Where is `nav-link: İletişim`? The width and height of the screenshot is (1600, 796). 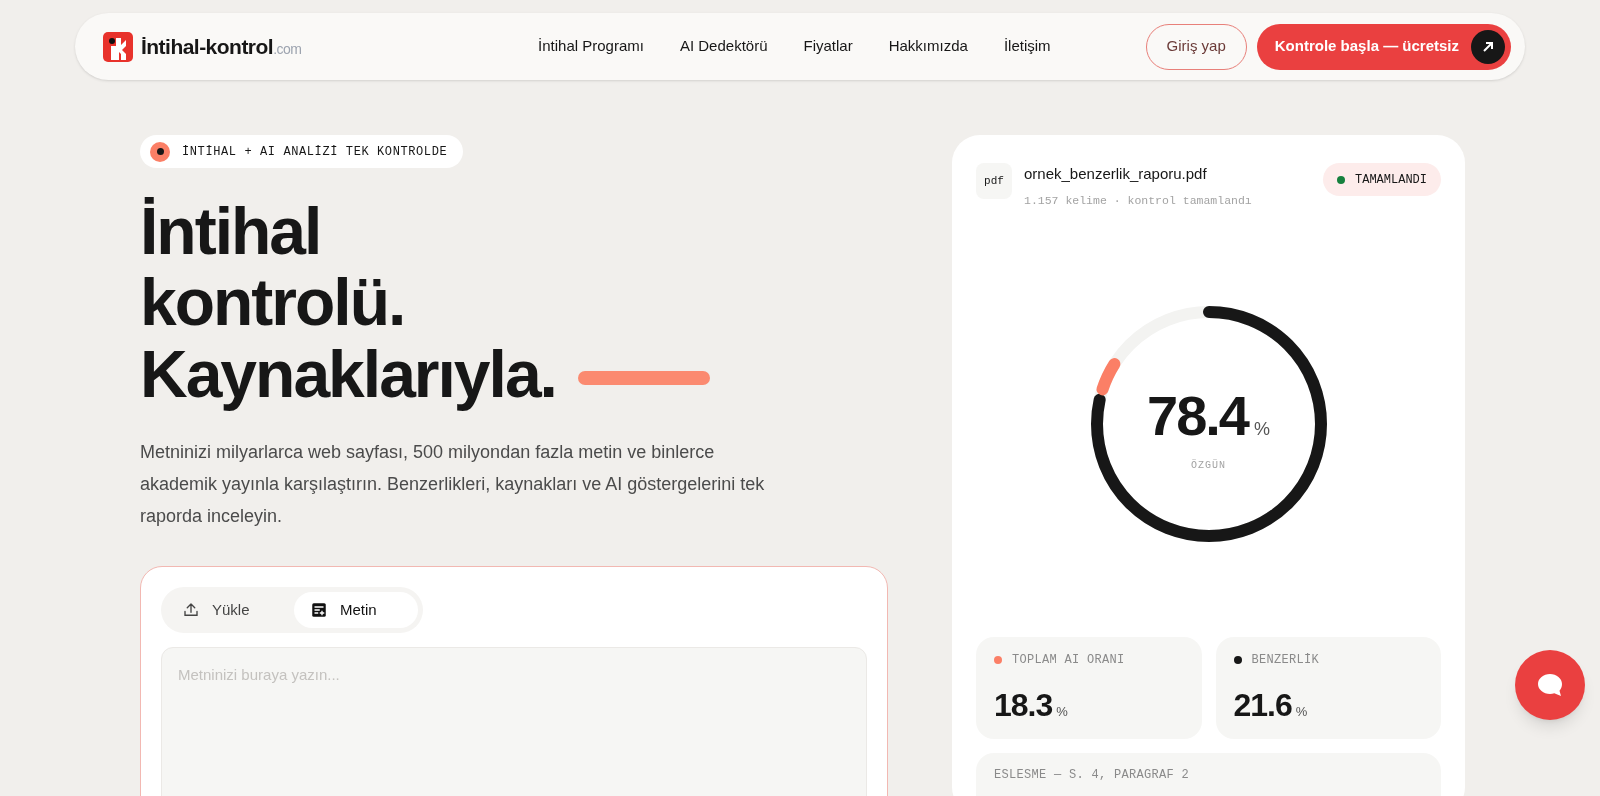 nav-link: İletişim is located at coordinates (1027, 46).